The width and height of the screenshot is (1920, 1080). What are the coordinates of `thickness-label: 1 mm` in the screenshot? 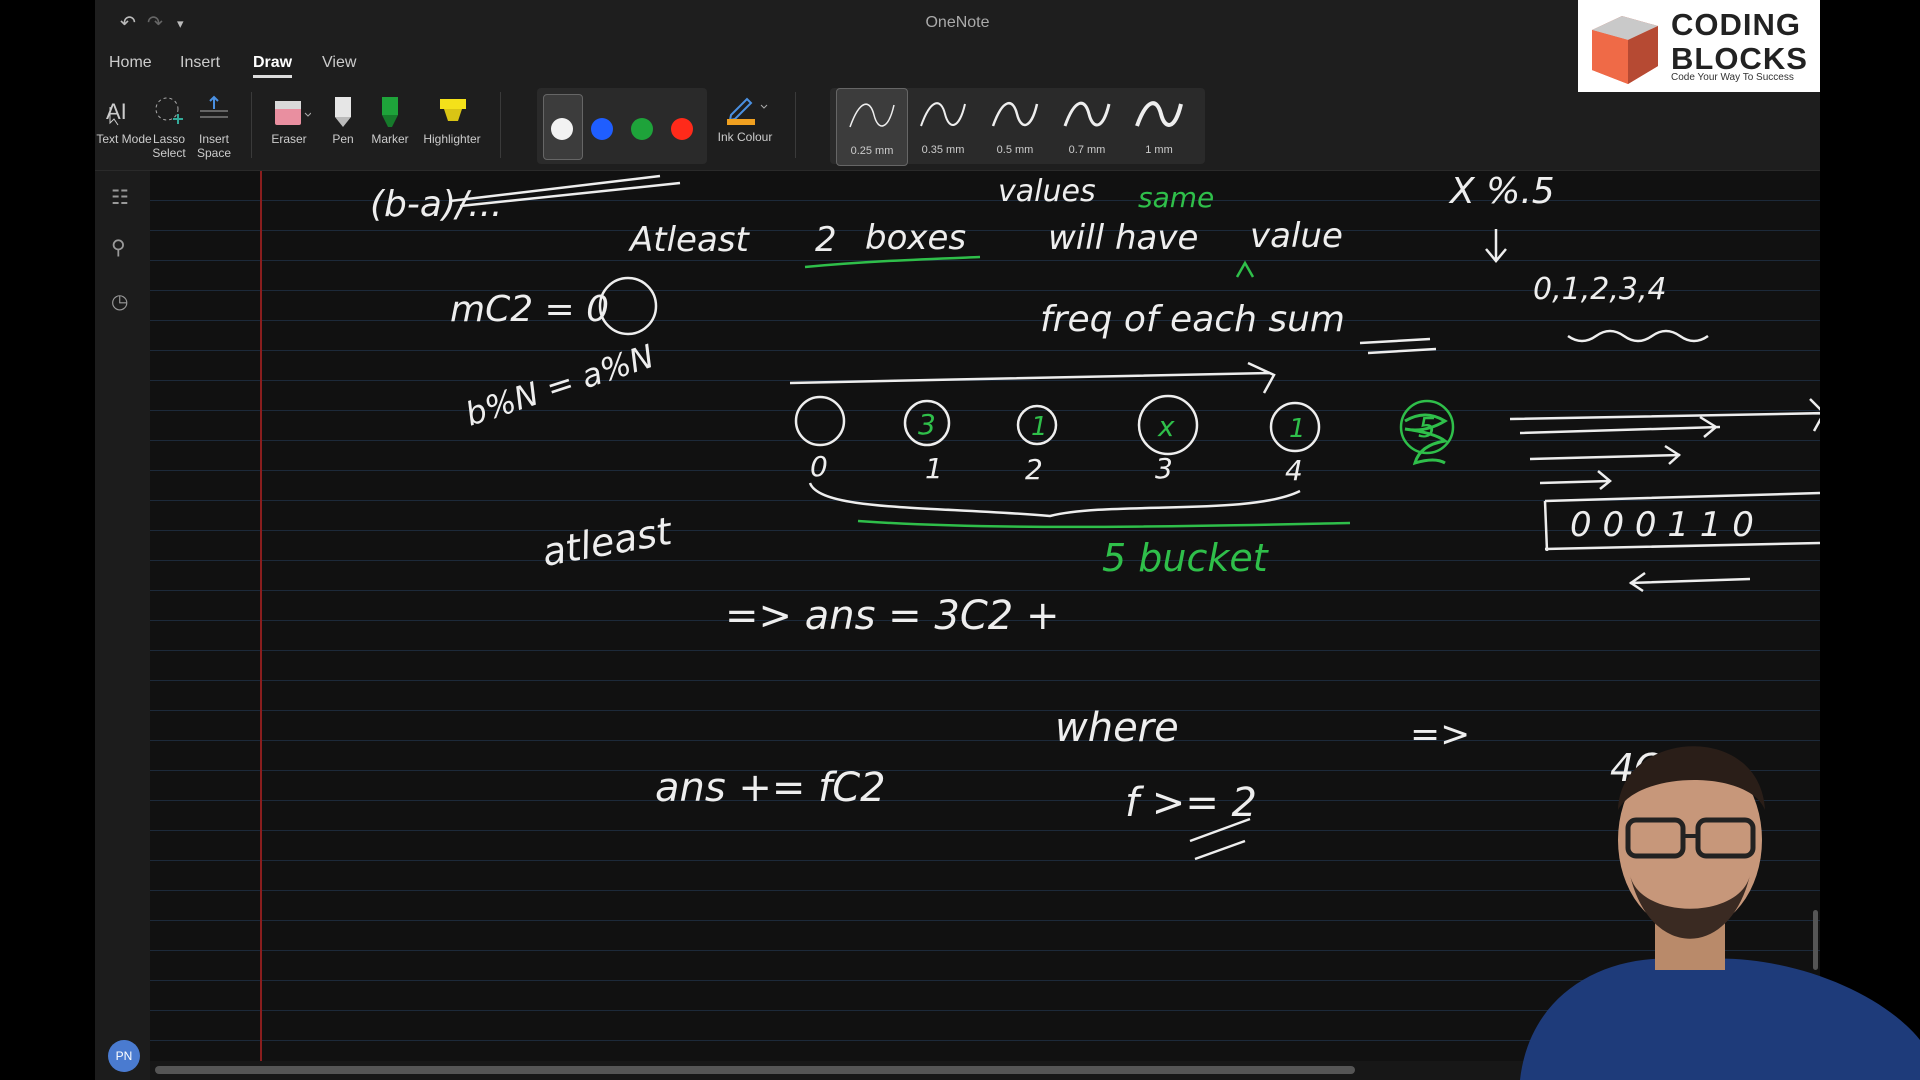 It's located at (1159, 150).